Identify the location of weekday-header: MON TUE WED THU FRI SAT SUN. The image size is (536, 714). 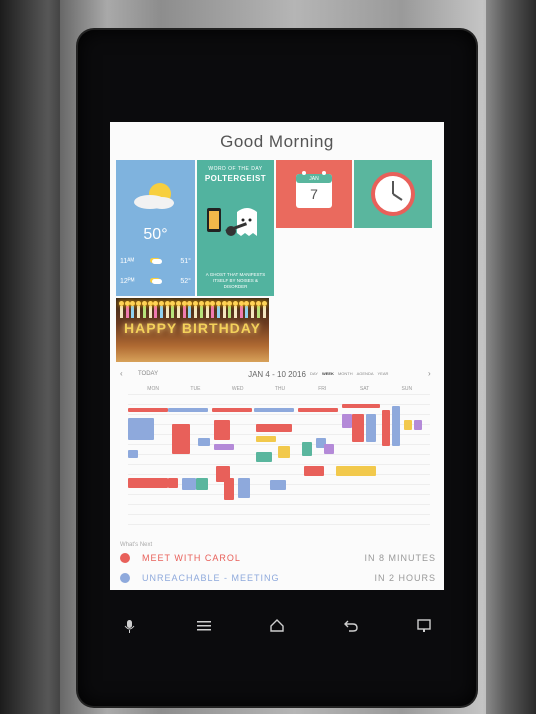
(280, 389).